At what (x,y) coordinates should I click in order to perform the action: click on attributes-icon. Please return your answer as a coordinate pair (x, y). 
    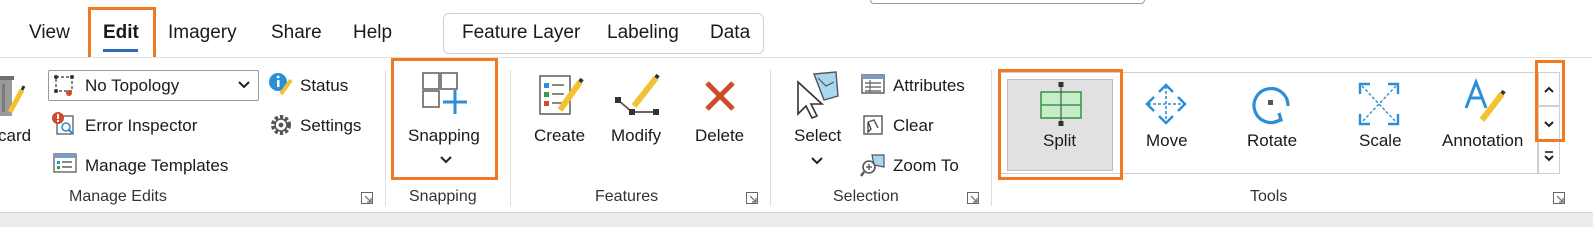
    Looking at the image, I should click on (873, 84).